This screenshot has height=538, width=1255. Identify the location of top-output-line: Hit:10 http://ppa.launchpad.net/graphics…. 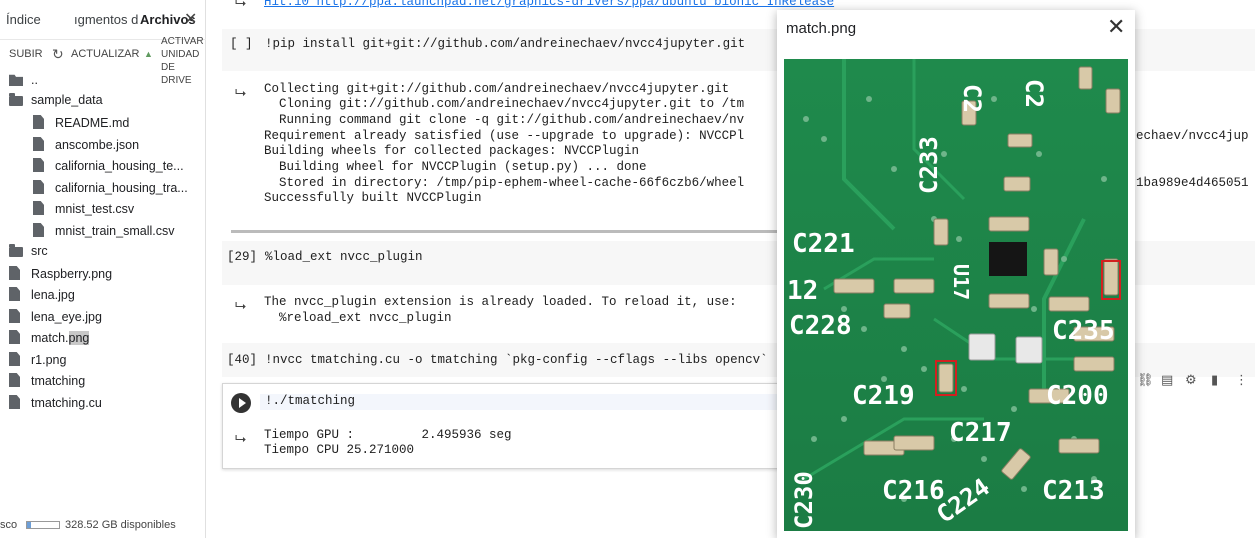
(549, 4).